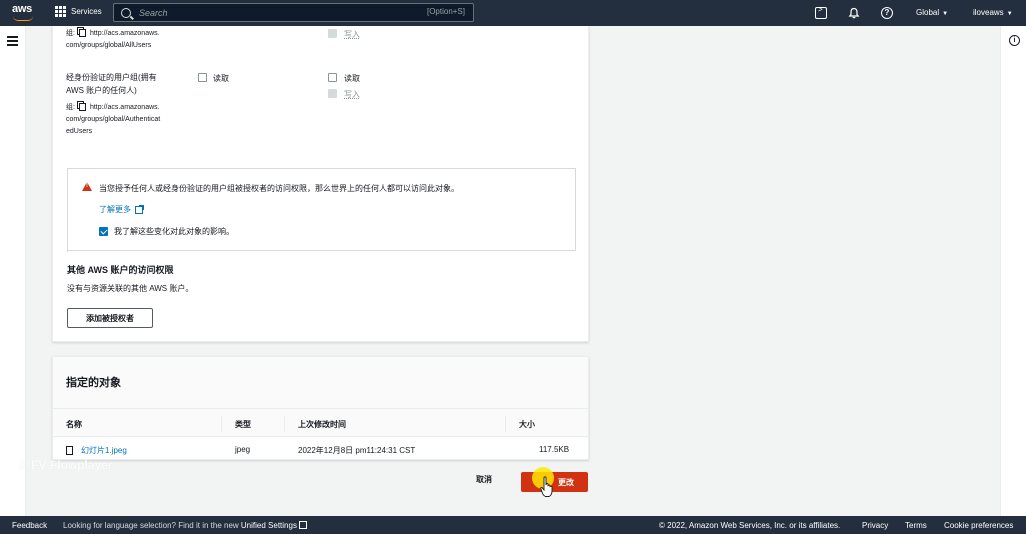  What do you see at coordinates (928, 12) in the screenshot?
I see `region-label: Global` at bounding box center [928, 12].